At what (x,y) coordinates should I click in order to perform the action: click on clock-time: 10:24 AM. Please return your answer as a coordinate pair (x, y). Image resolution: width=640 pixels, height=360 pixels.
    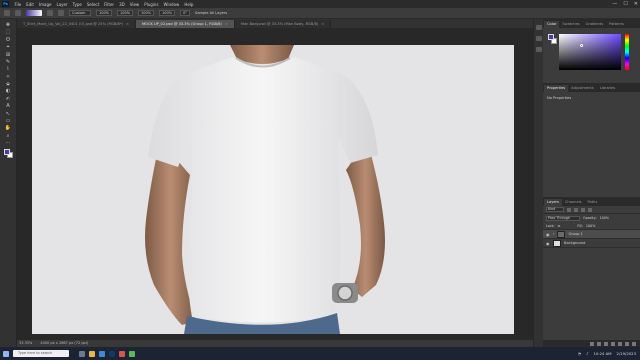
    Looking at the image, I should click on (603, 353).